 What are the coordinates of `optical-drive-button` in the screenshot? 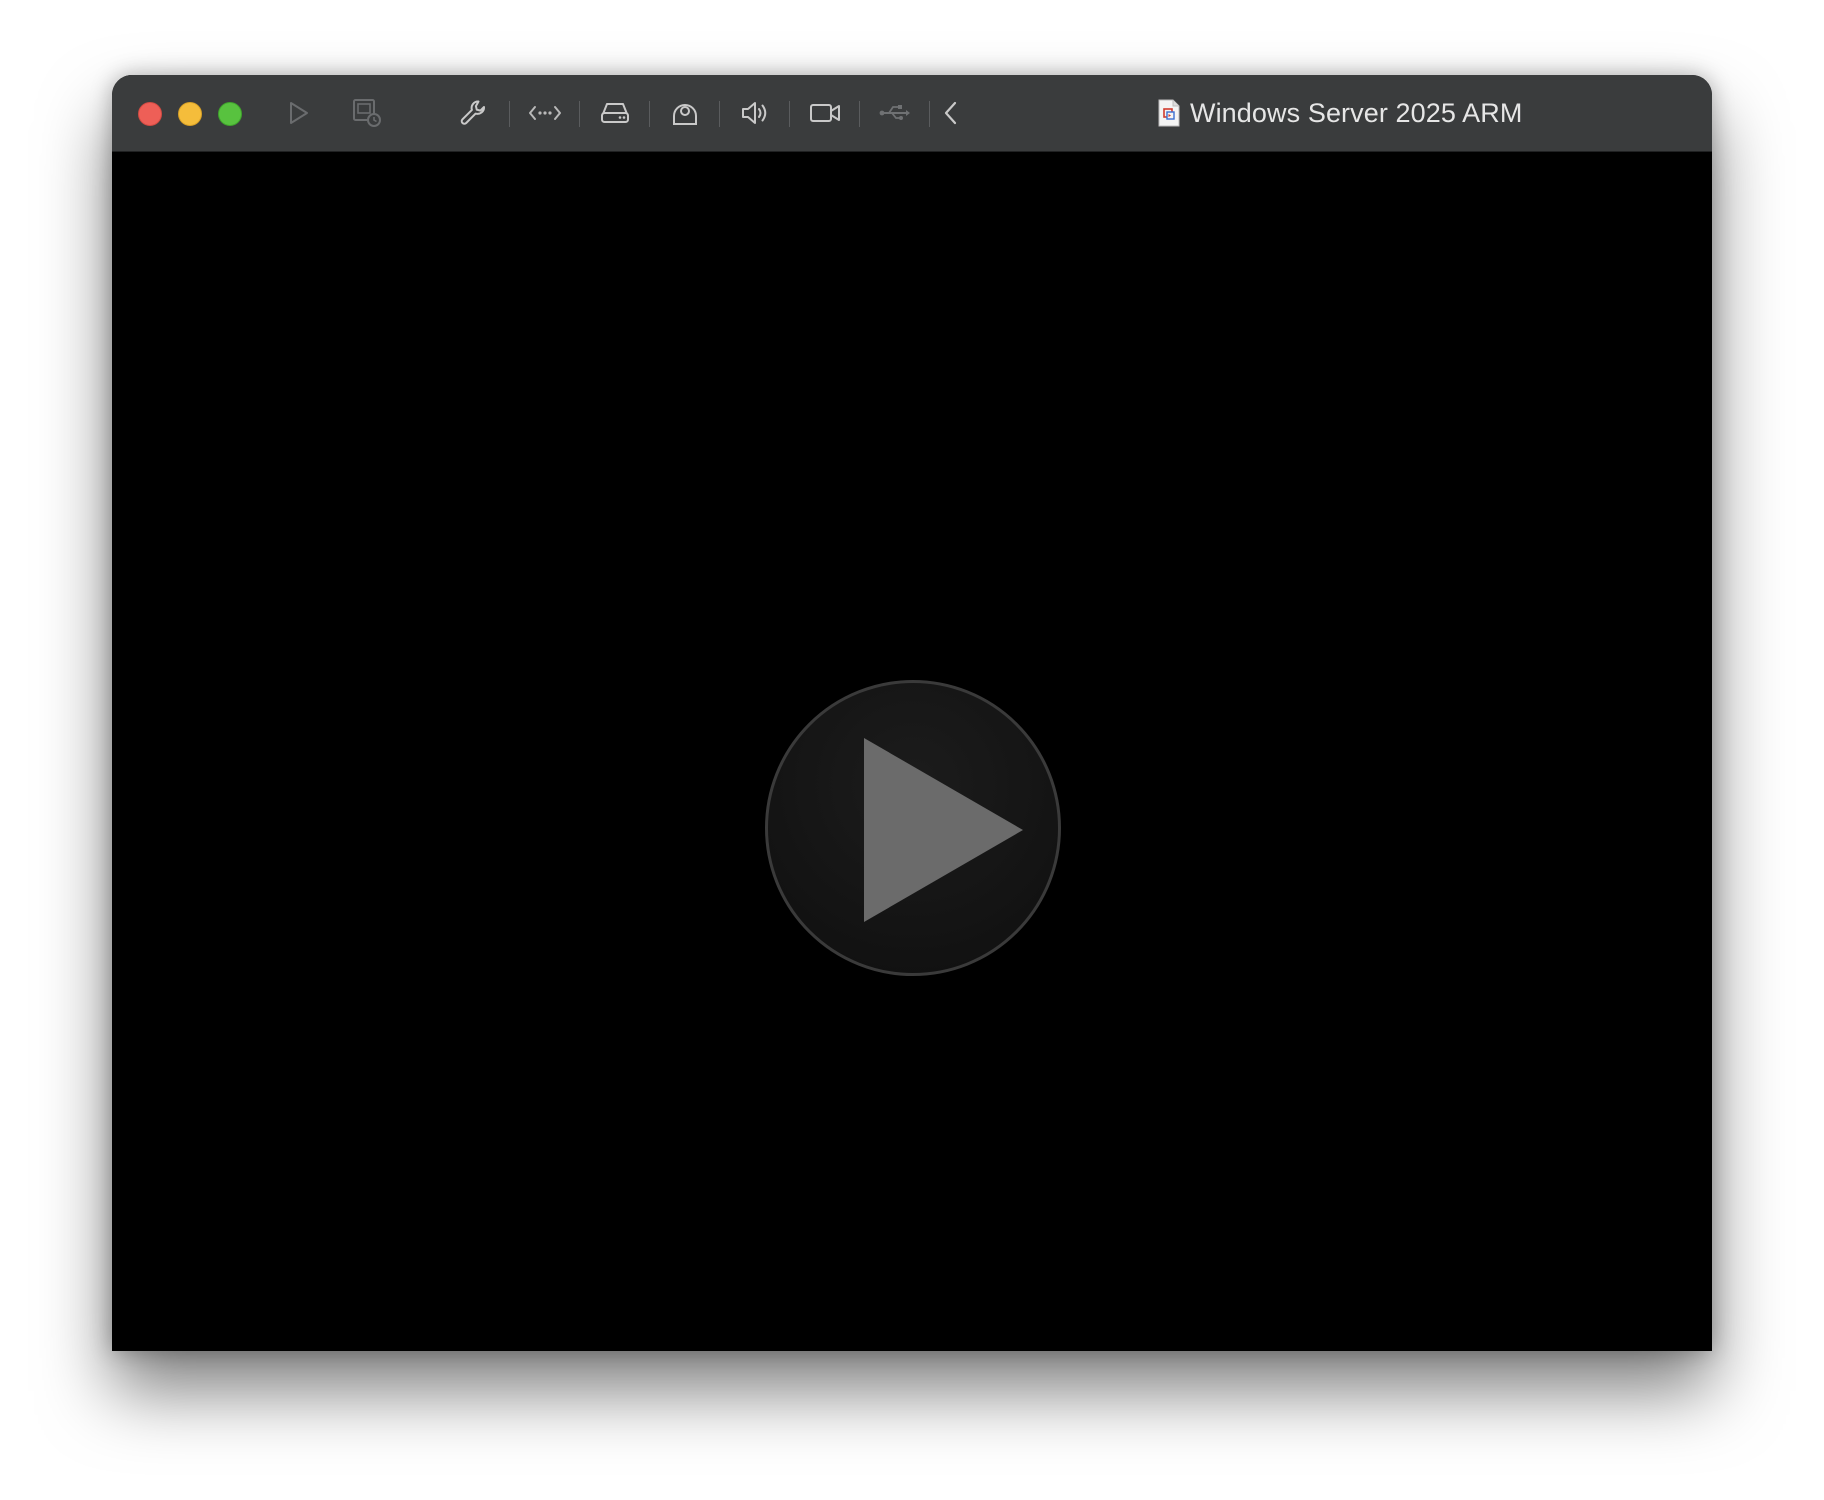 It's located at (685, 113).